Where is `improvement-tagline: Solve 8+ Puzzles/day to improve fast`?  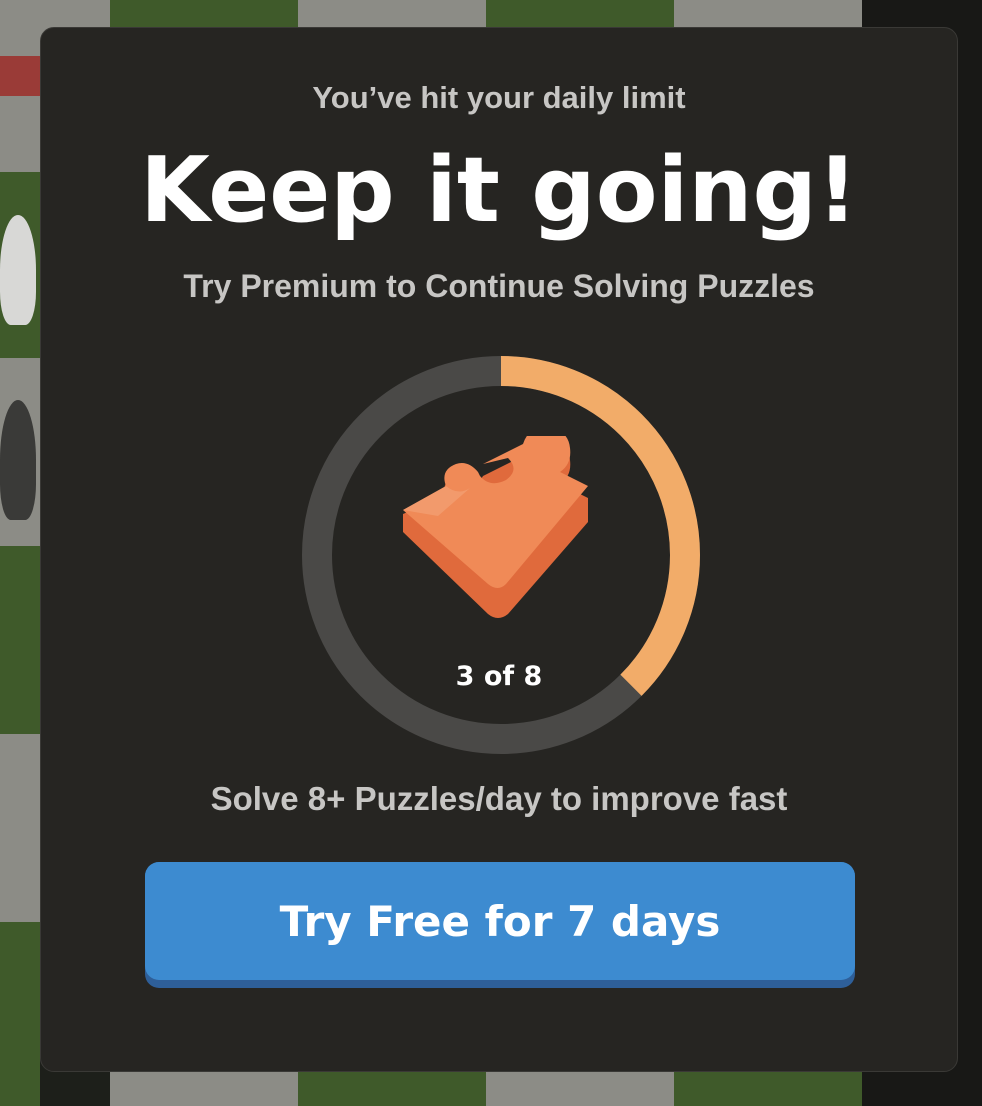
improvement-tagline: Solve 8+ Puzzles/day to improve fast is located at coordinates (499, 798).